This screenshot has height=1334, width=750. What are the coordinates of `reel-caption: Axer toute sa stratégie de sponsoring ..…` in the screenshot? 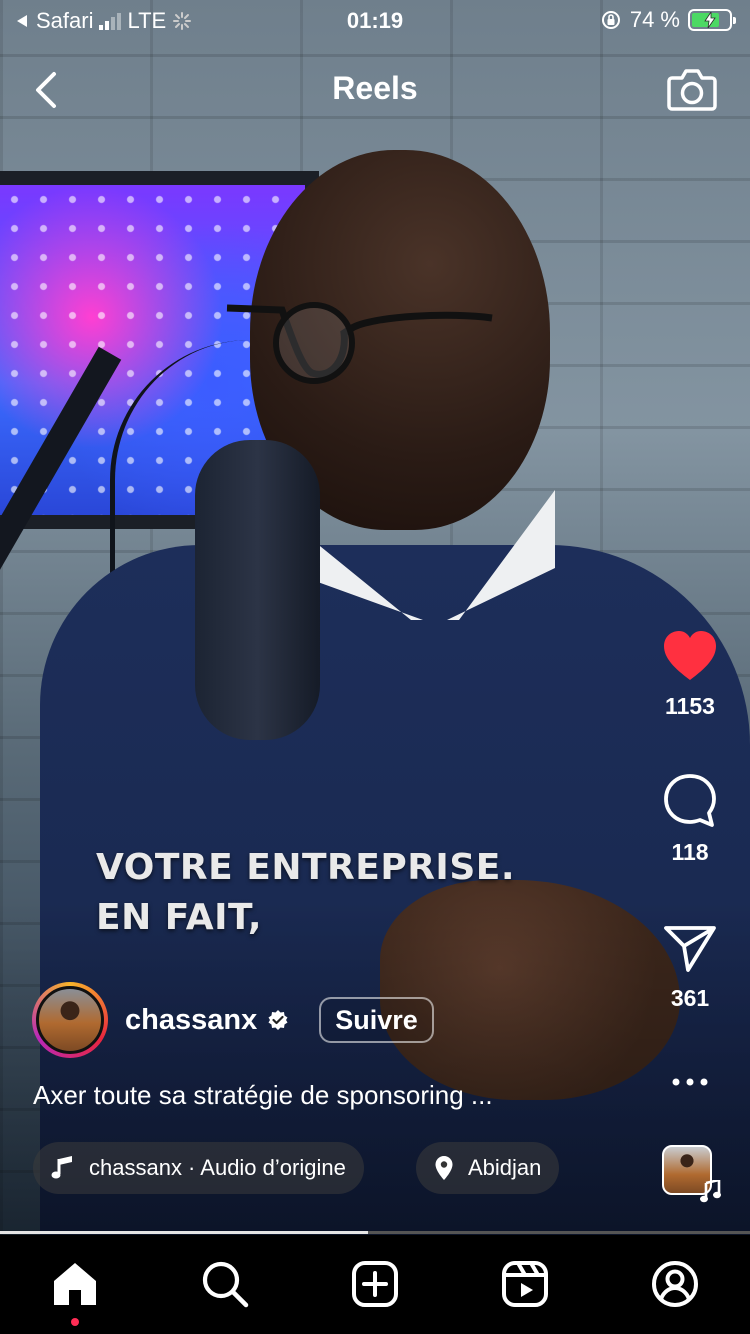 It's located at (263, 1095).